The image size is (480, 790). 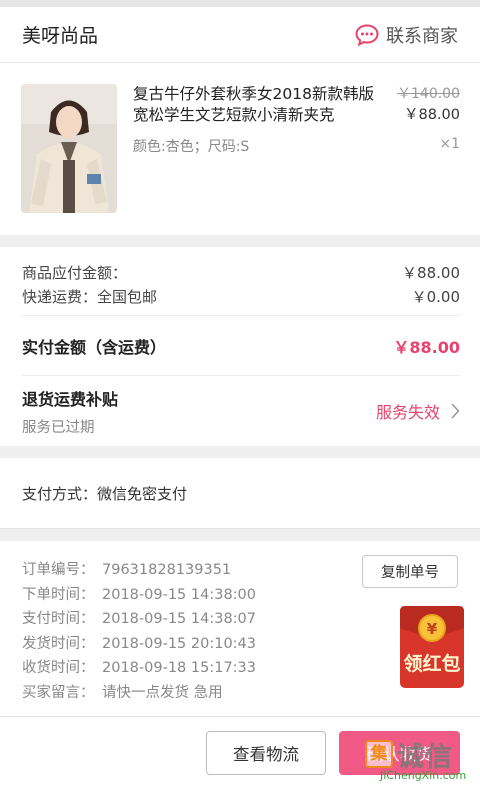 What do you see at coordinates (435, 297) in the screenshot?
I see `shipping-value: ￥0.00` at bounding box center [435, 297].